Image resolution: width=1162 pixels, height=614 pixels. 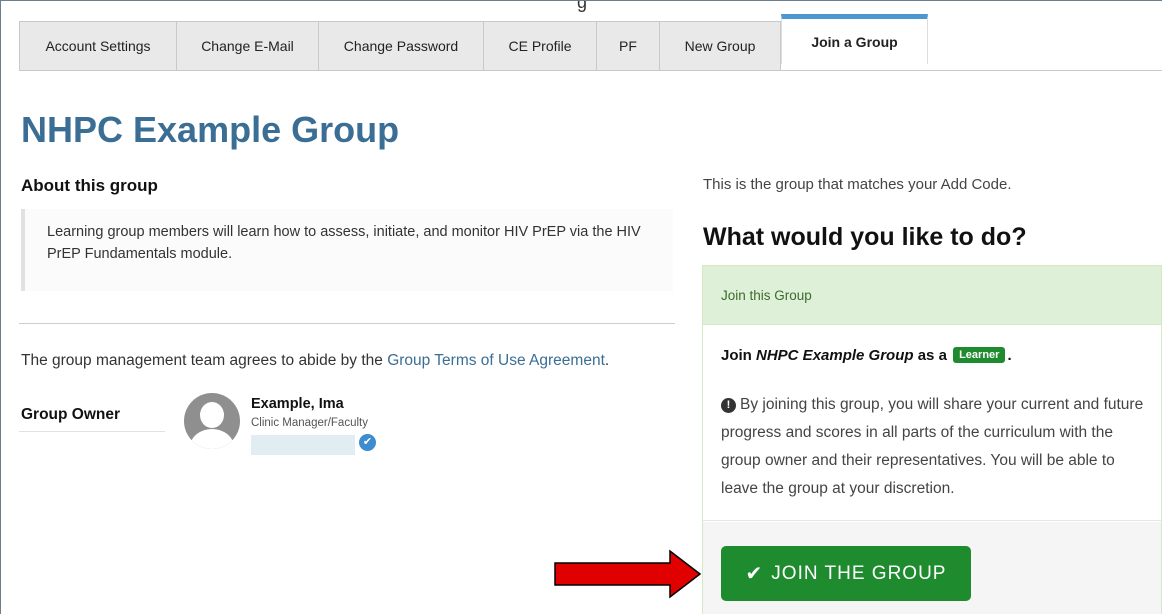 I want to click on join-group-name: NHPC Example Group, so click(x=835, y=355).